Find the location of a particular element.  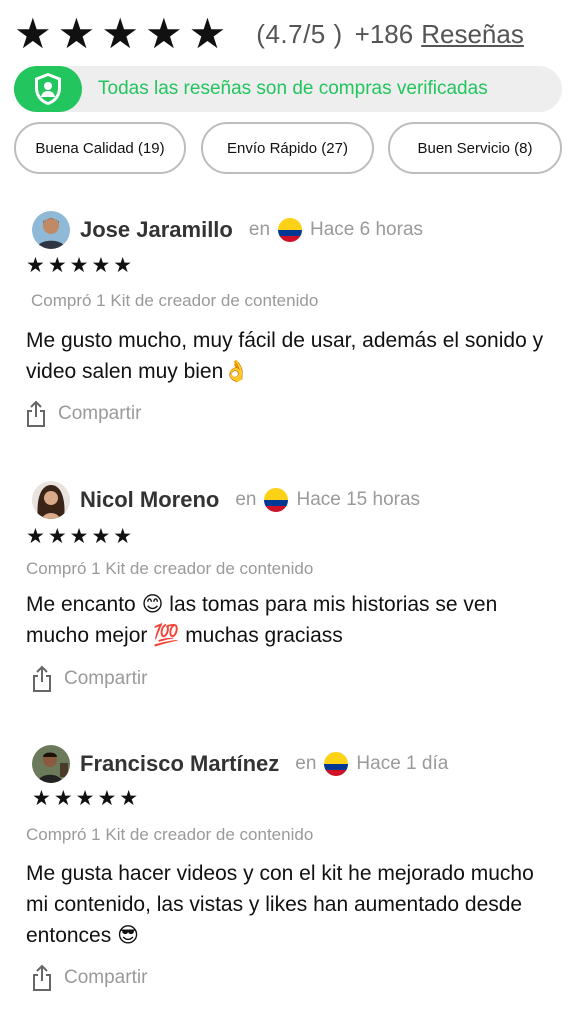

reviewer-header: Jose Jaramillo en Hace 6 horas is located at coordinates (227, 230).